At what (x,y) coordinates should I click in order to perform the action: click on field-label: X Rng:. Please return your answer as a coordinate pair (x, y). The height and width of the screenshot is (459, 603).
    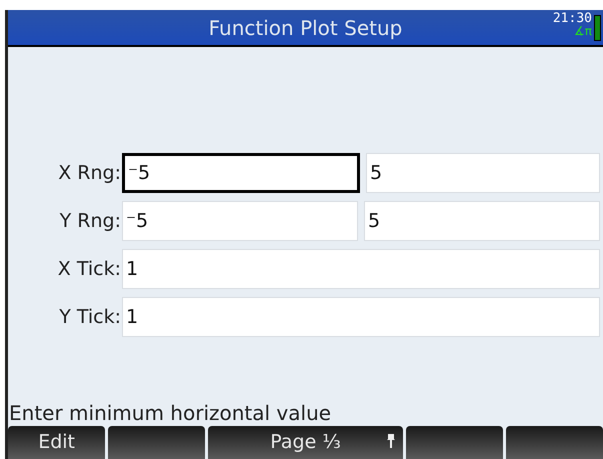
    Looking at the image, I should click on (89, 173).